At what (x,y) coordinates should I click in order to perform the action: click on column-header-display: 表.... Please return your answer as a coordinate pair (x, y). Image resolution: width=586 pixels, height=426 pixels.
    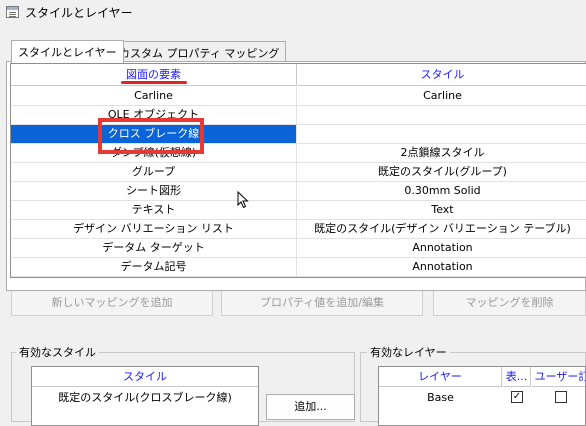
    Looking at the image, I should click on (517, 377).